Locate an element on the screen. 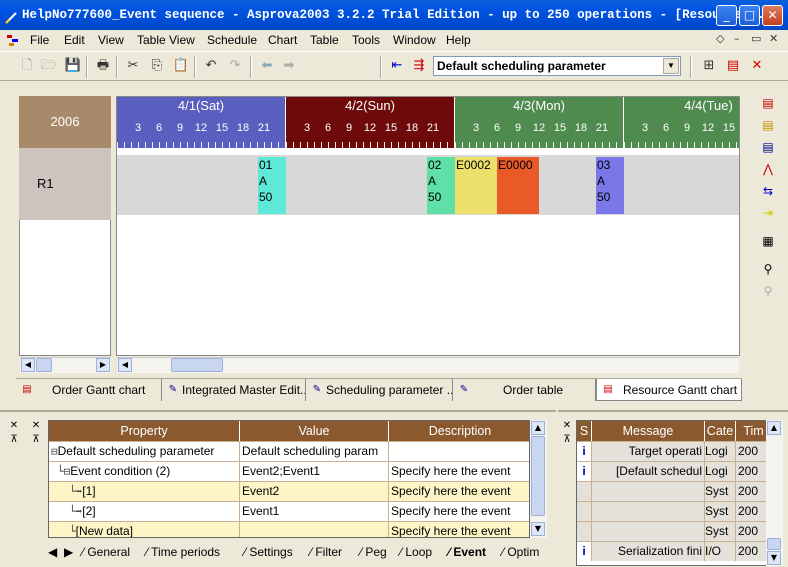 This screenshot has width=788, height=567. load-graph-icon: ⋀ is located at coordinates (768, 169).